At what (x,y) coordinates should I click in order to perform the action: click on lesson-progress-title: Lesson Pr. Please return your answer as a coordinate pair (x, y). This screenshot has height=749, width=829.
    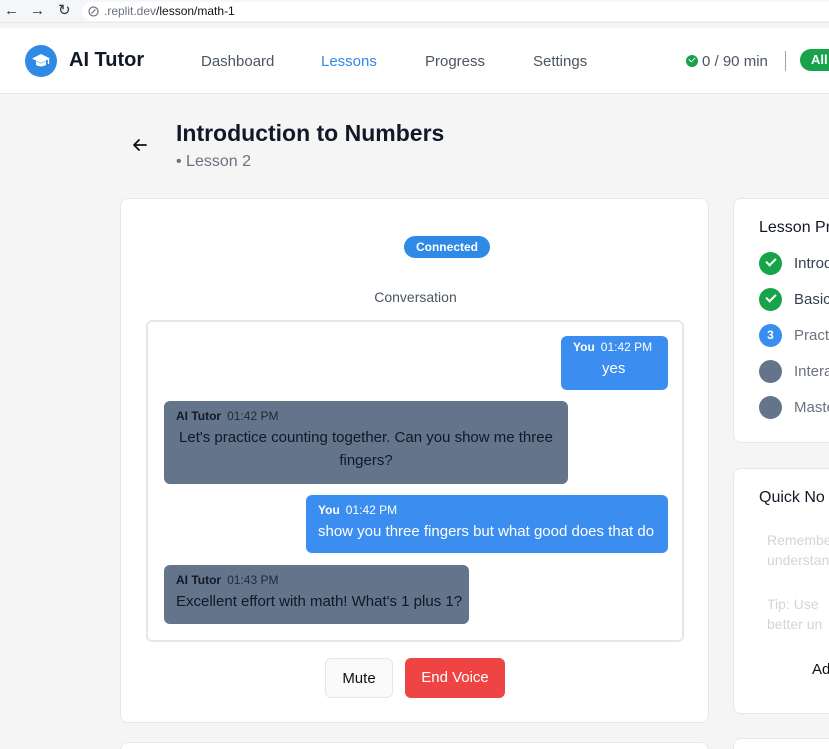
    Looking at the image, I should click on (794, 227).